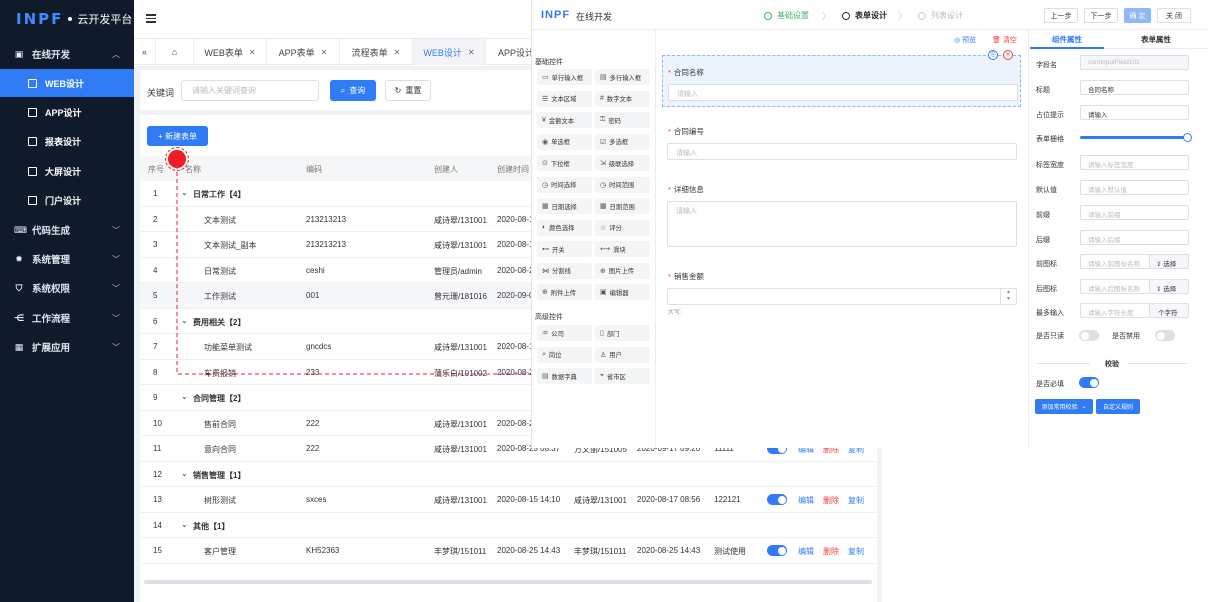 This screenshot has height=602, width=1208. Describe the element at coordinates (564, 163) in the screenshot. I see `palette-item: ⊙ 下拉框` at that location.